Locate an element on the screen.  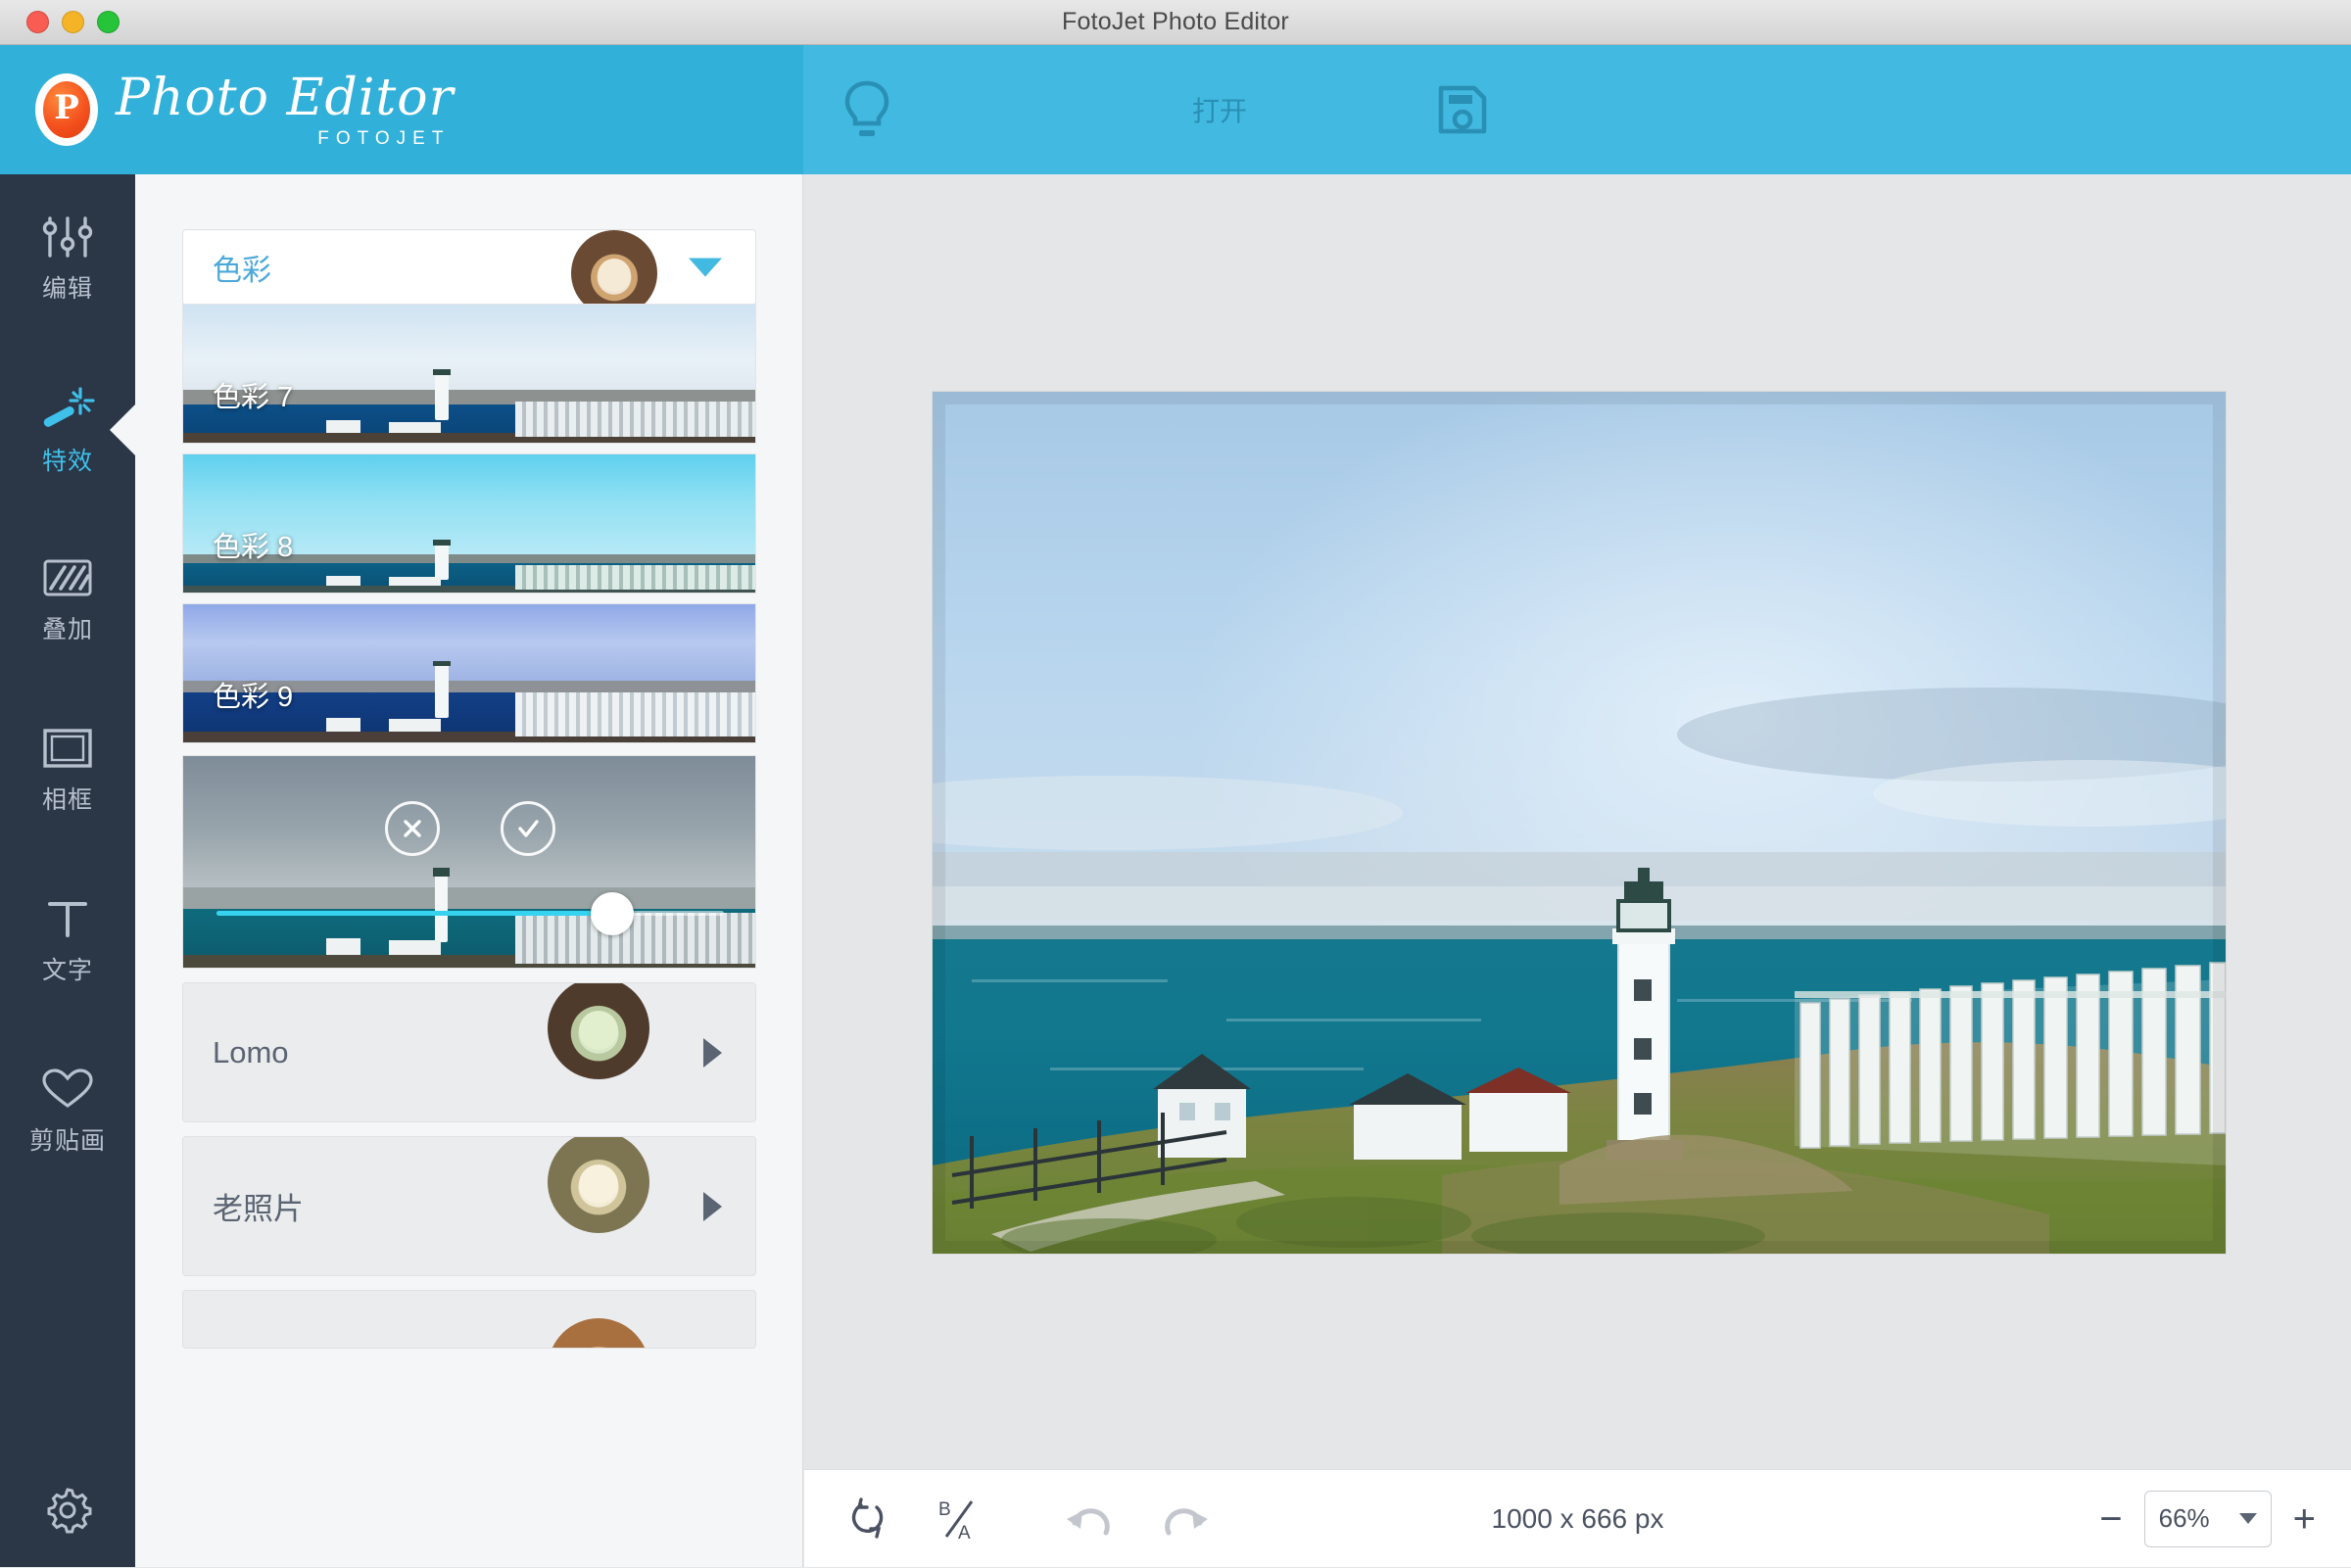
app-logo: P Photo Editor FOTOJET is located at coordinates (245, 110).